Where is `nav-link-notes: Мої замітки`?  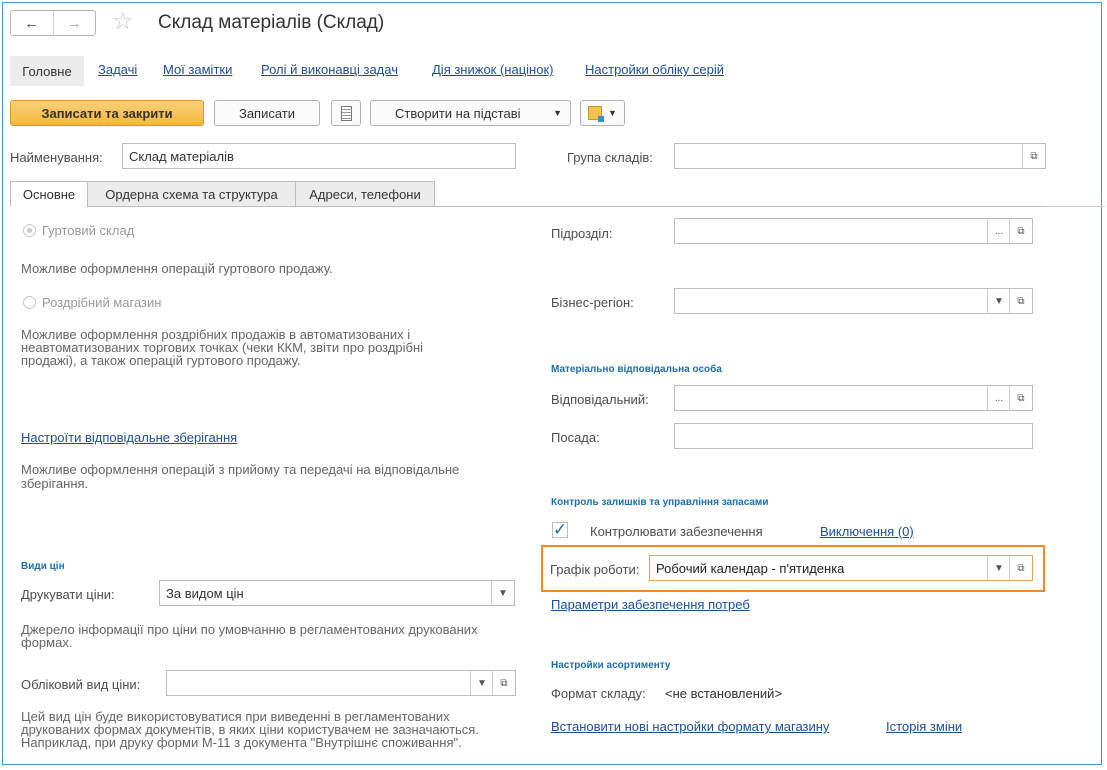
nav-link-notes: Мої замітки is located at coordinates (197, 69).